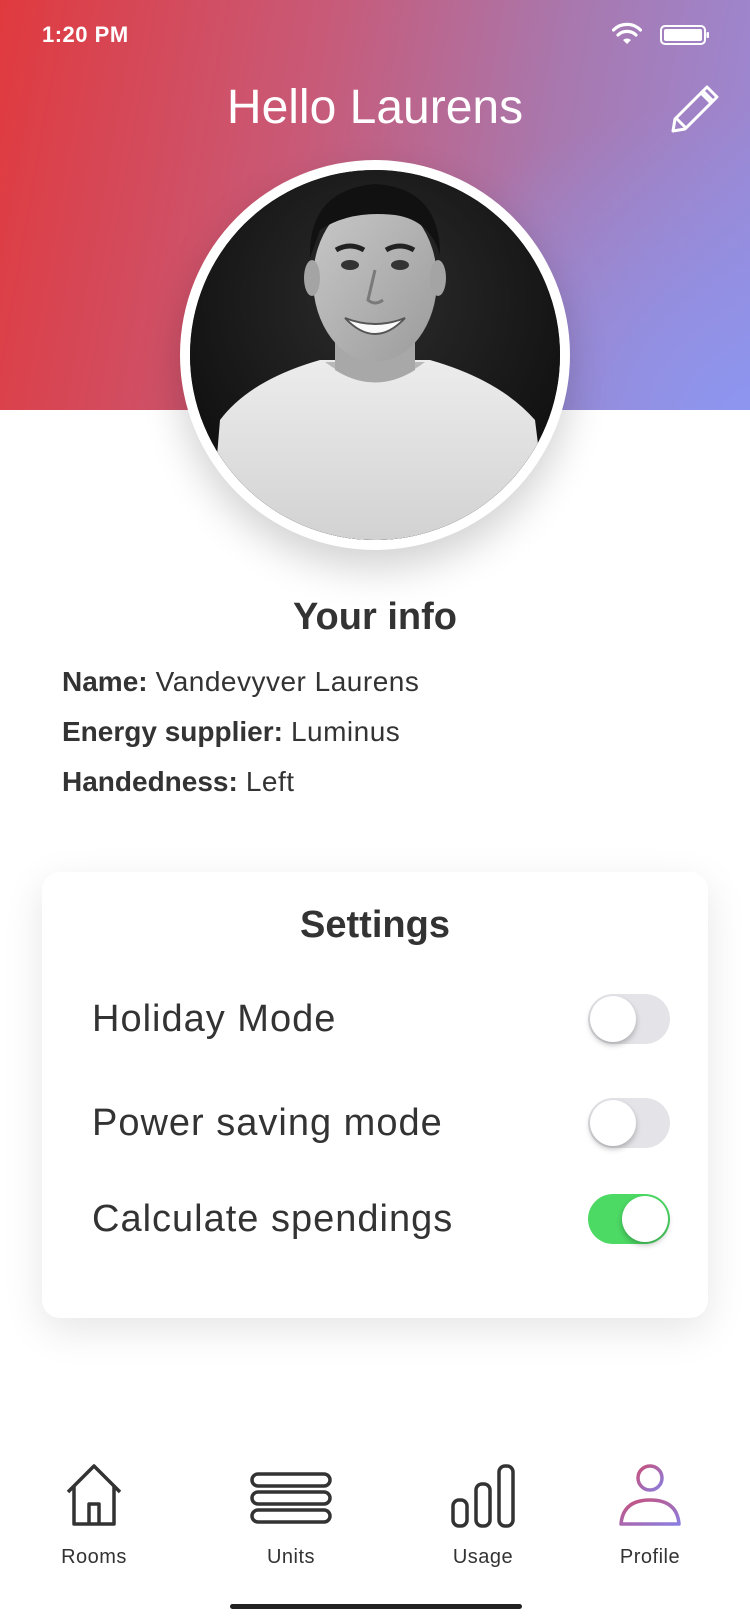 The width and height of the screenshot is (750, 1624). I want to click on tab-label: Rooms, so click(94, 1557).